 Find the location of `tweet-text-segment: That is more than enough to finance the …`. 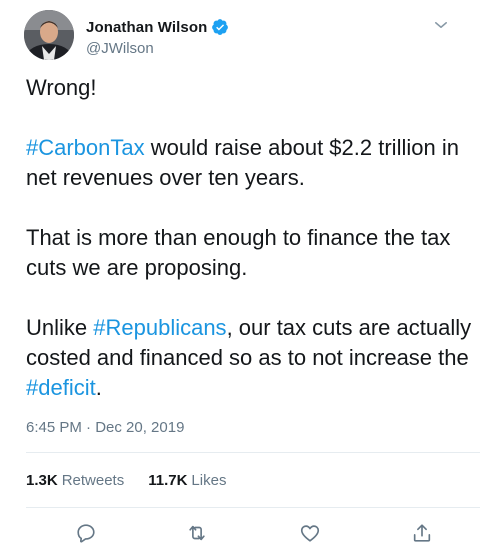

tweet-text-segment: That is more than enough to finance the … is located at coordinates (238, 252).